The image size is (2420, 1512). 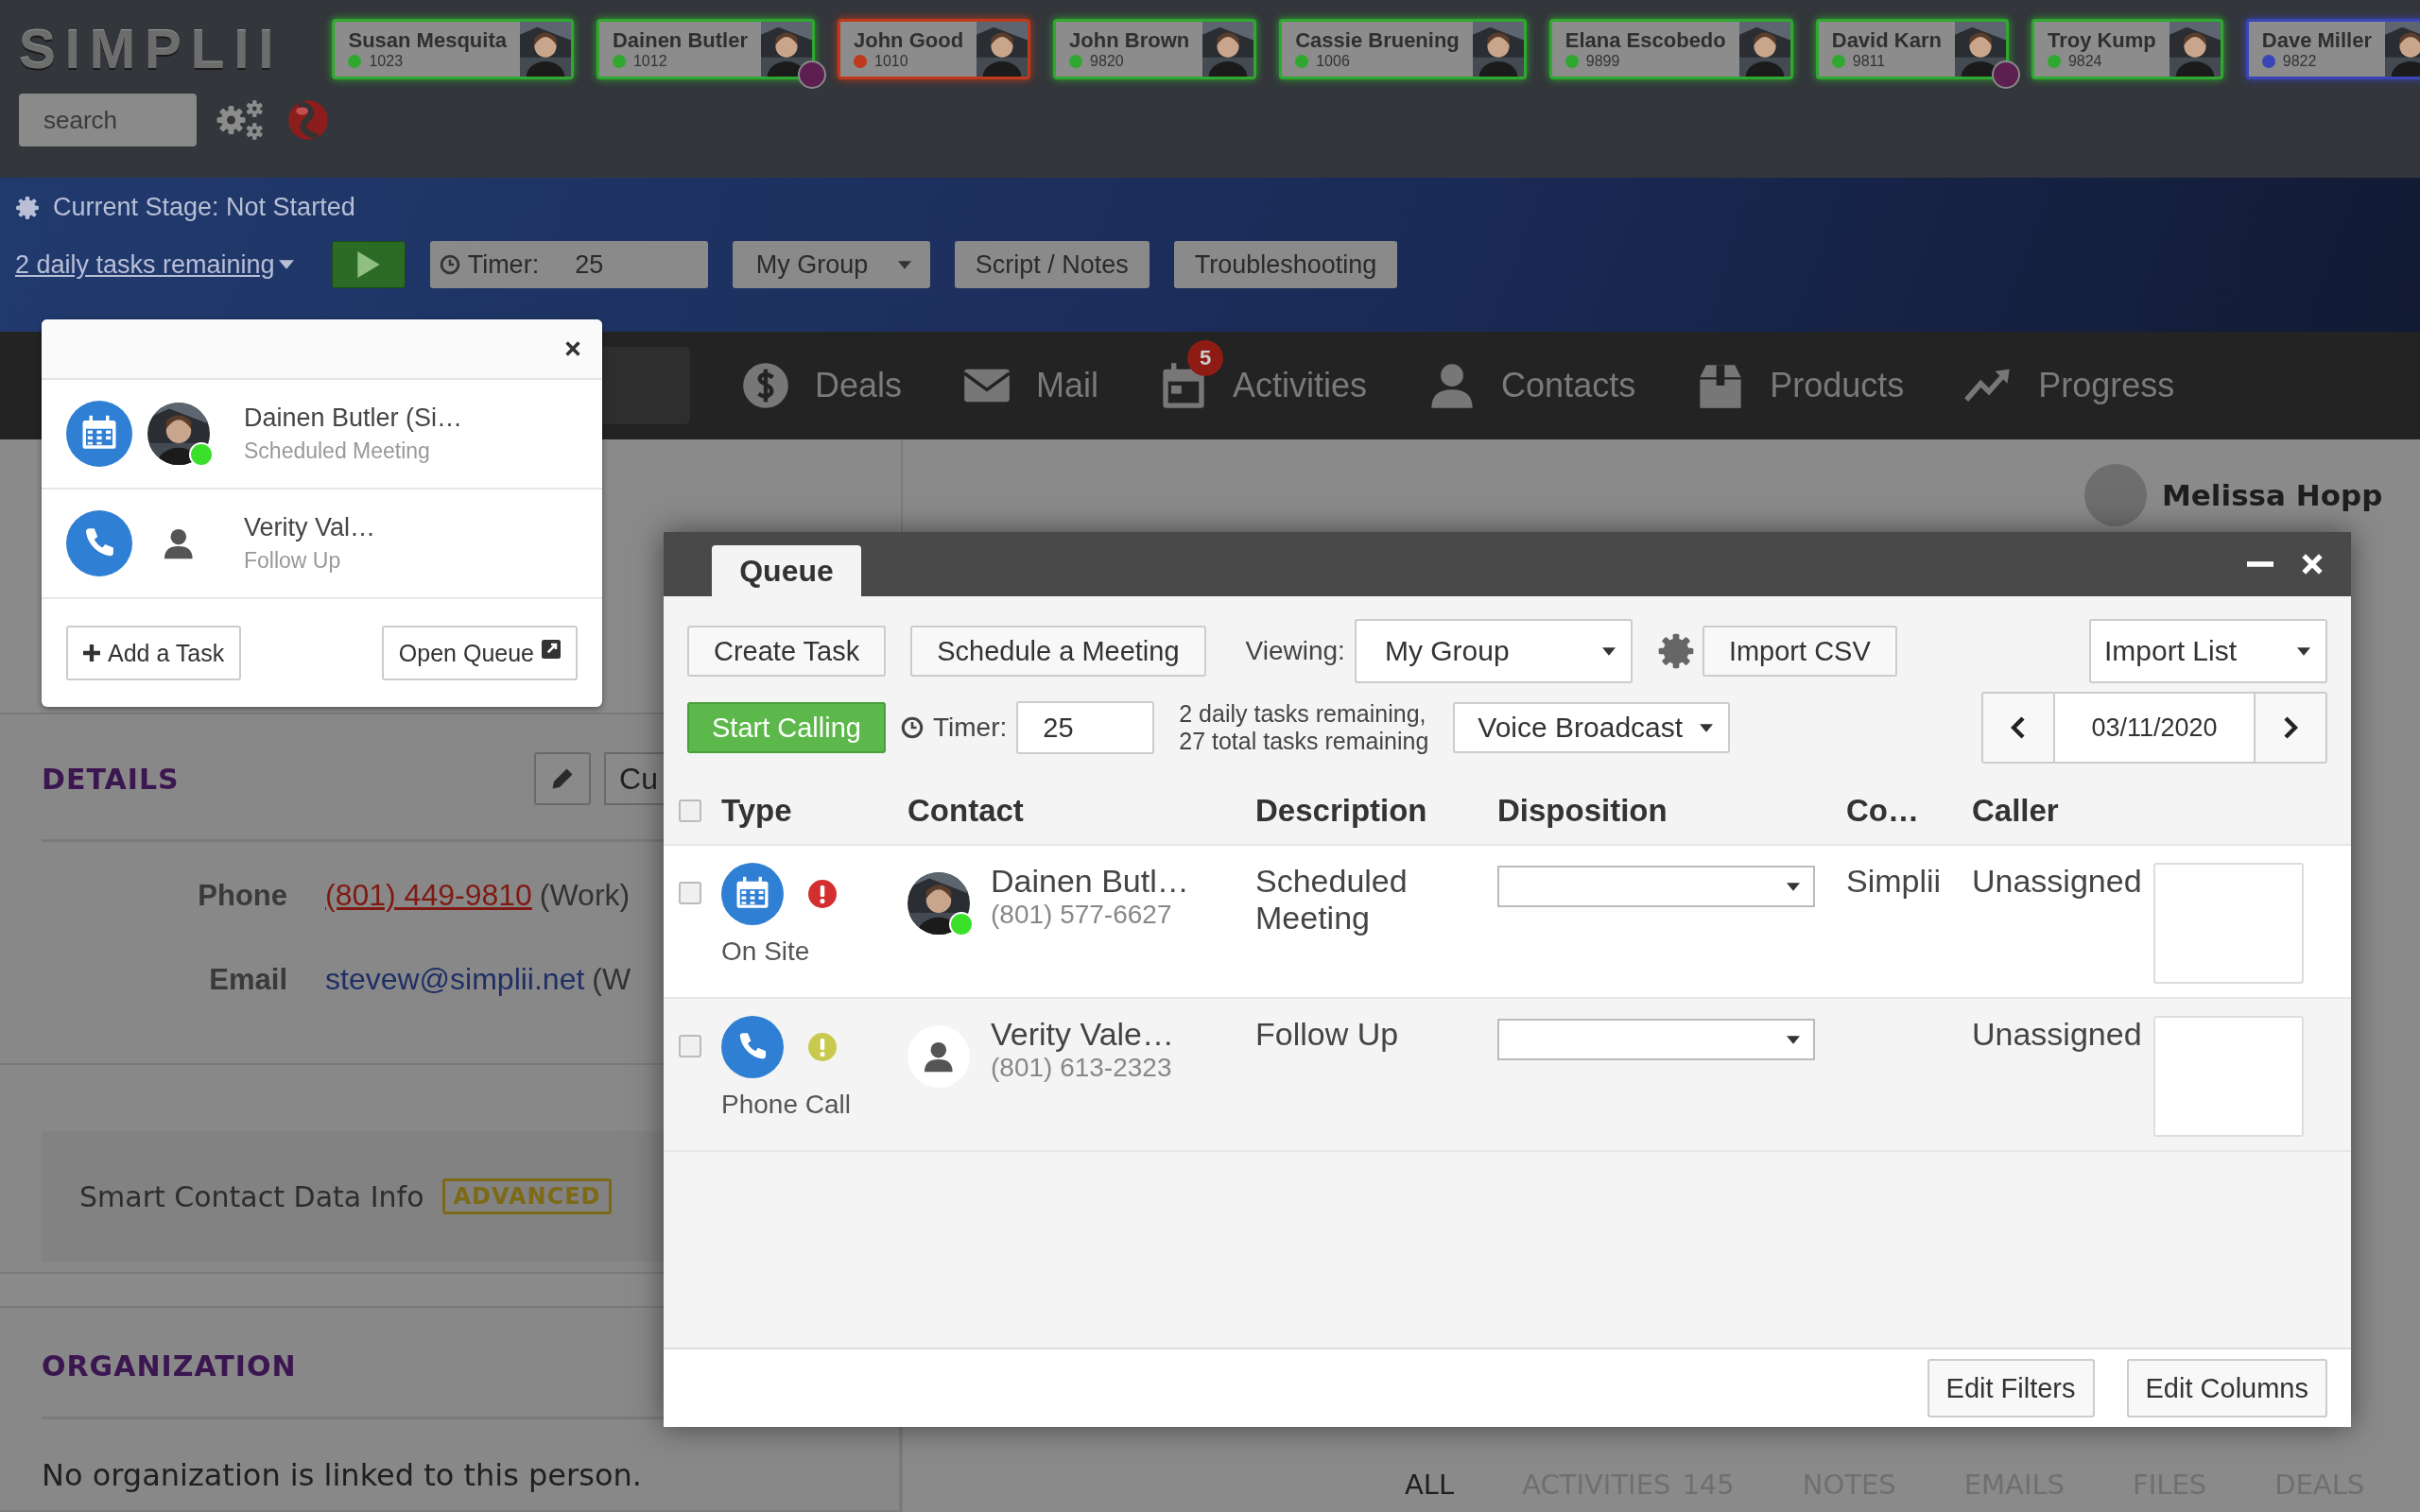 What do you see at coordinates (1058, 651) in the screenshot?
I see `toolbar-button: Schedule a Meeting` at bounding box center [1058, 651].